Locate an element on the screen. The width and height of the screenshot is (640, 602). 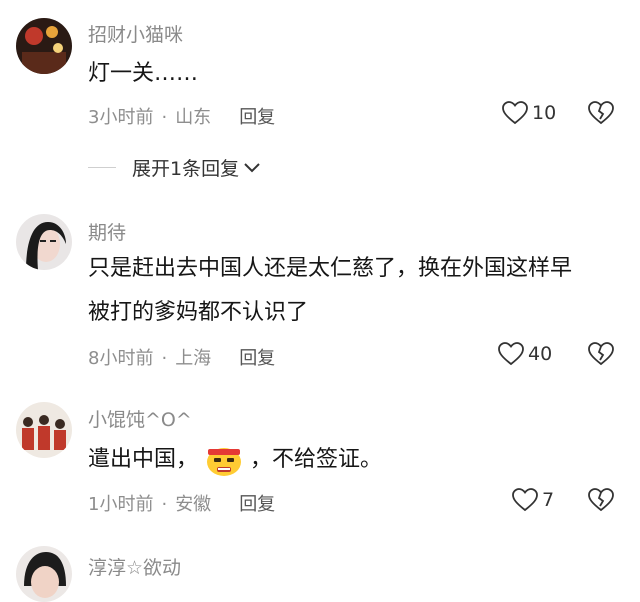
like-count: 7 is located at coordinates (548, 500).